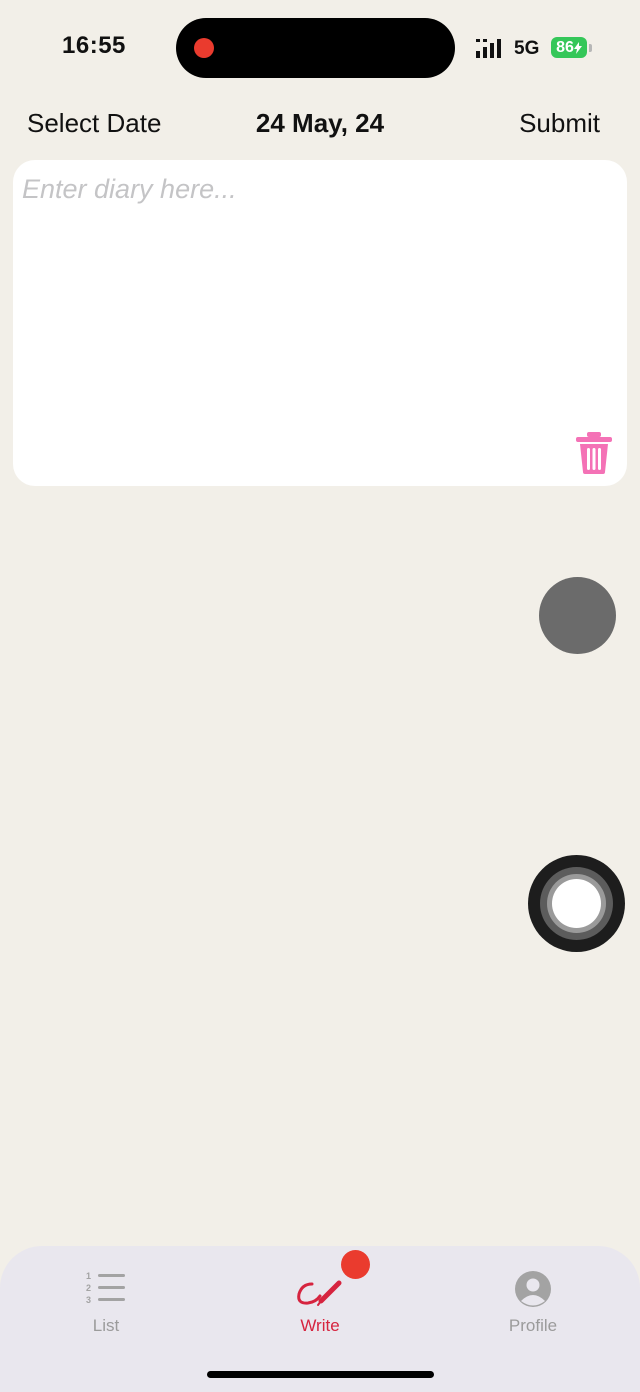 The height and width of the screenshot is (1392, 640). Describe the element at coordinates (88, 1288) in the screenshot. I see `svg-text: 2` at that location.